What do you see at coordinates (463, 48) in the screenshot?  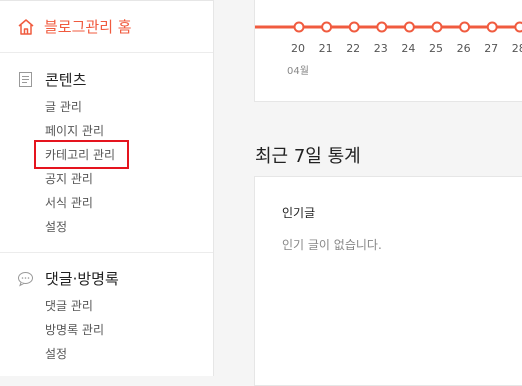 I see `x-tick-label: 26` at bounding box center [463, 48].